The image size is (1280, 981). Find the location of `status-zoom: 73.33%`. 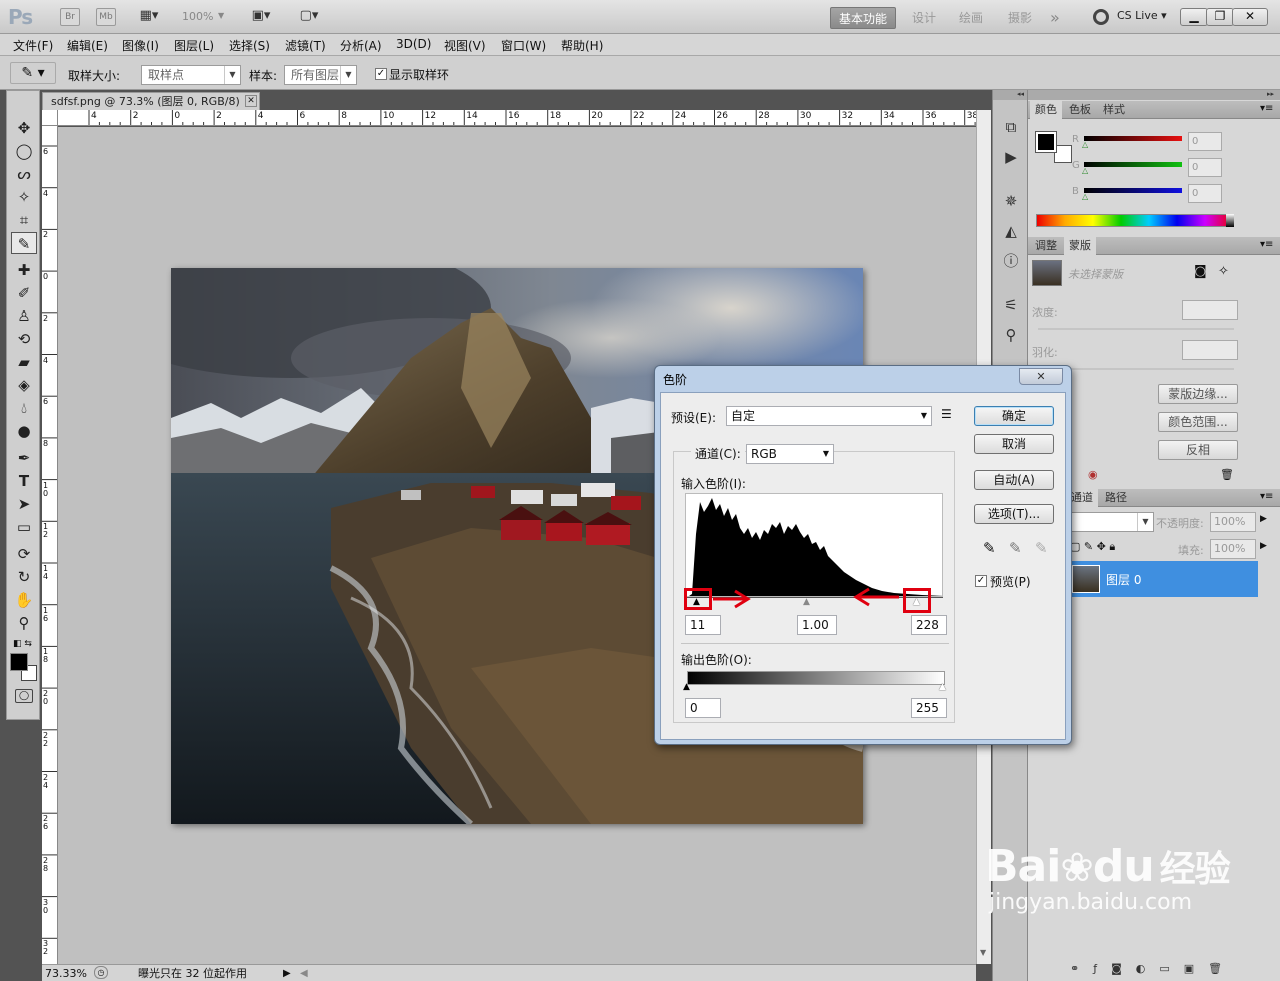

status-zoom: 73.33% is located at coordinates (66, 973).